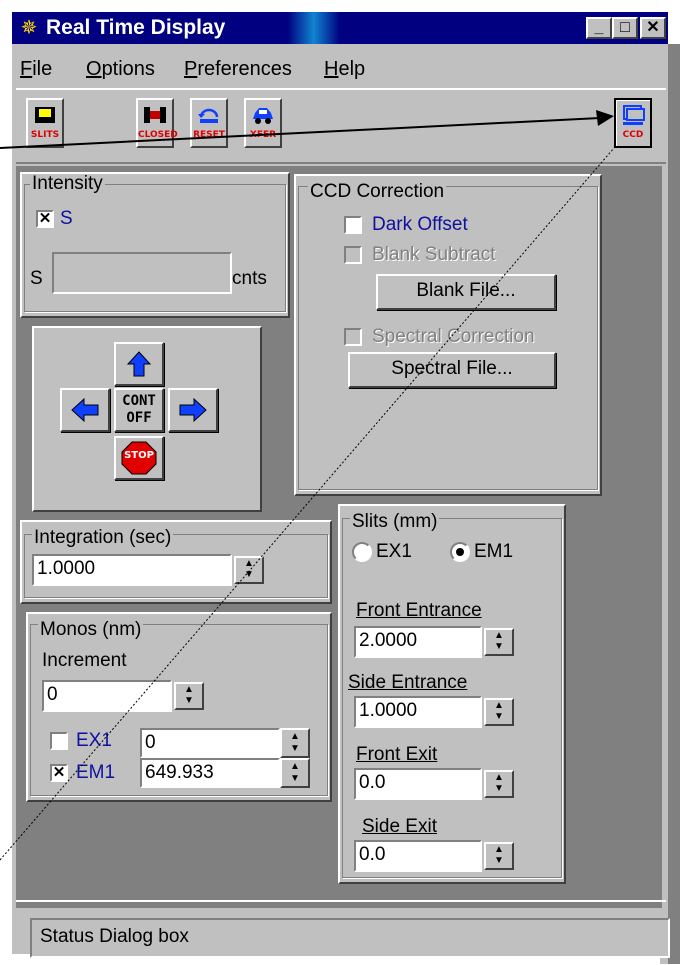 The height and width of the screenshot is (965, 684). I want to click on side-entrance-spinner: ▲ ▼, so click(499, 712).